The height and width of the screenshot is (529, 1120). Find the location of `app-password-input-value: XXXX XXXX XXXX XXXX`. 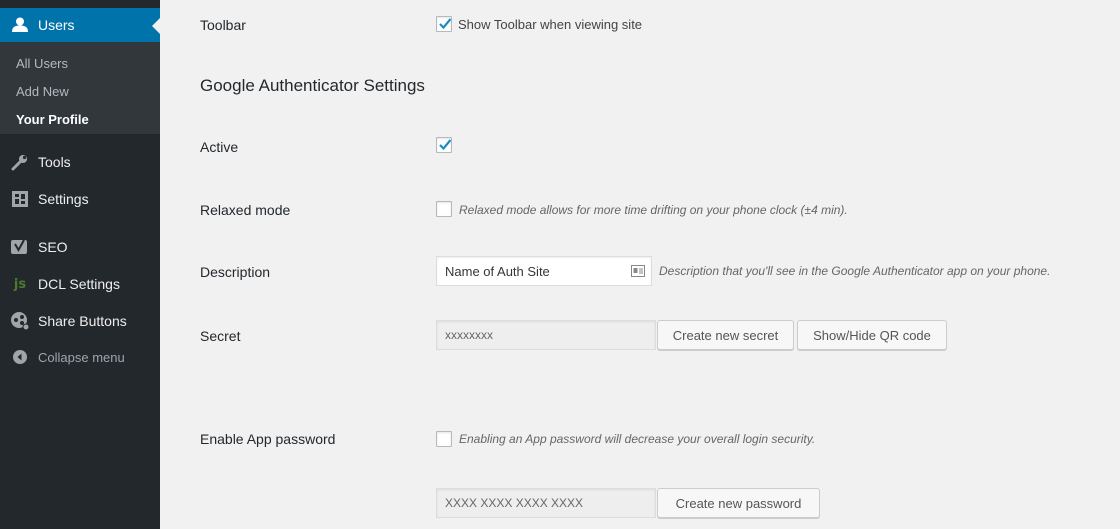

app-password-input-value: XXXX XXXX XXXX XXXX is located at coordinates (514, 503).